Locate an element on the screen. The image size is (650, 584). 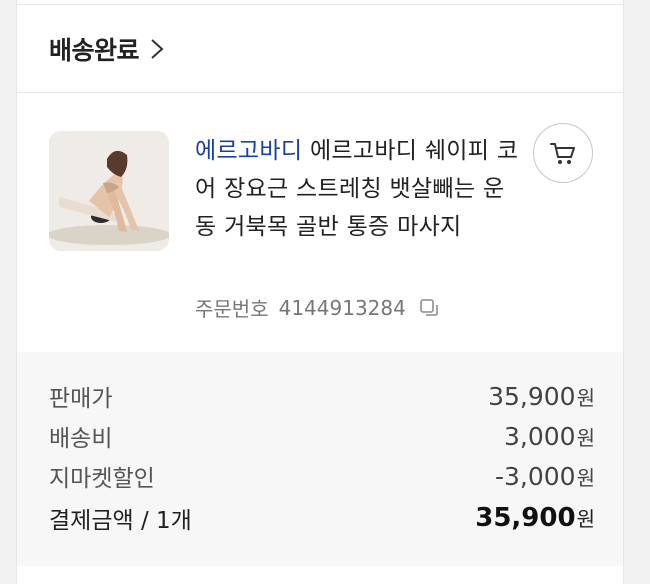
delivery-status-link: 배송완료 is located at coordinates (320, 49).